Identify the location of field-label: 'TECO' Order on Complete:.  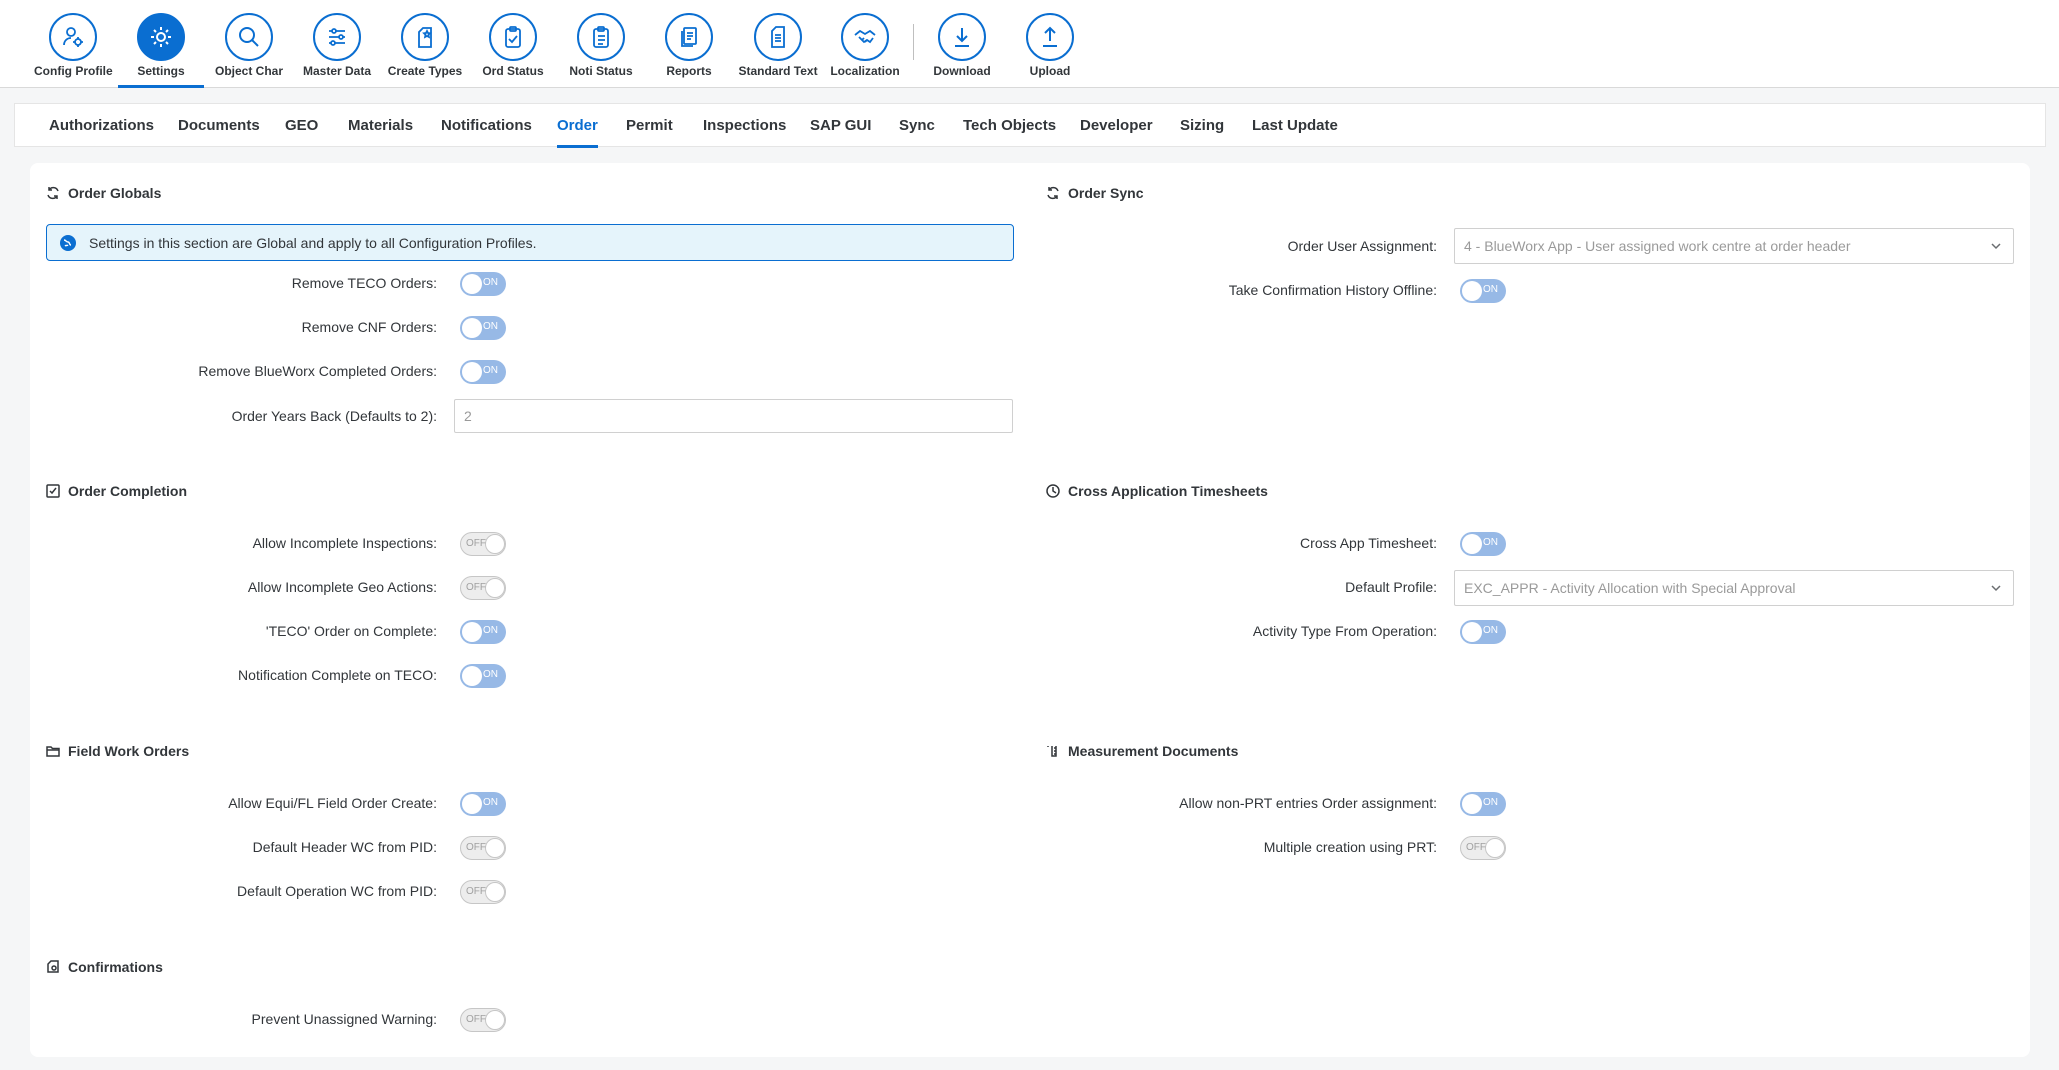
(351, 631).